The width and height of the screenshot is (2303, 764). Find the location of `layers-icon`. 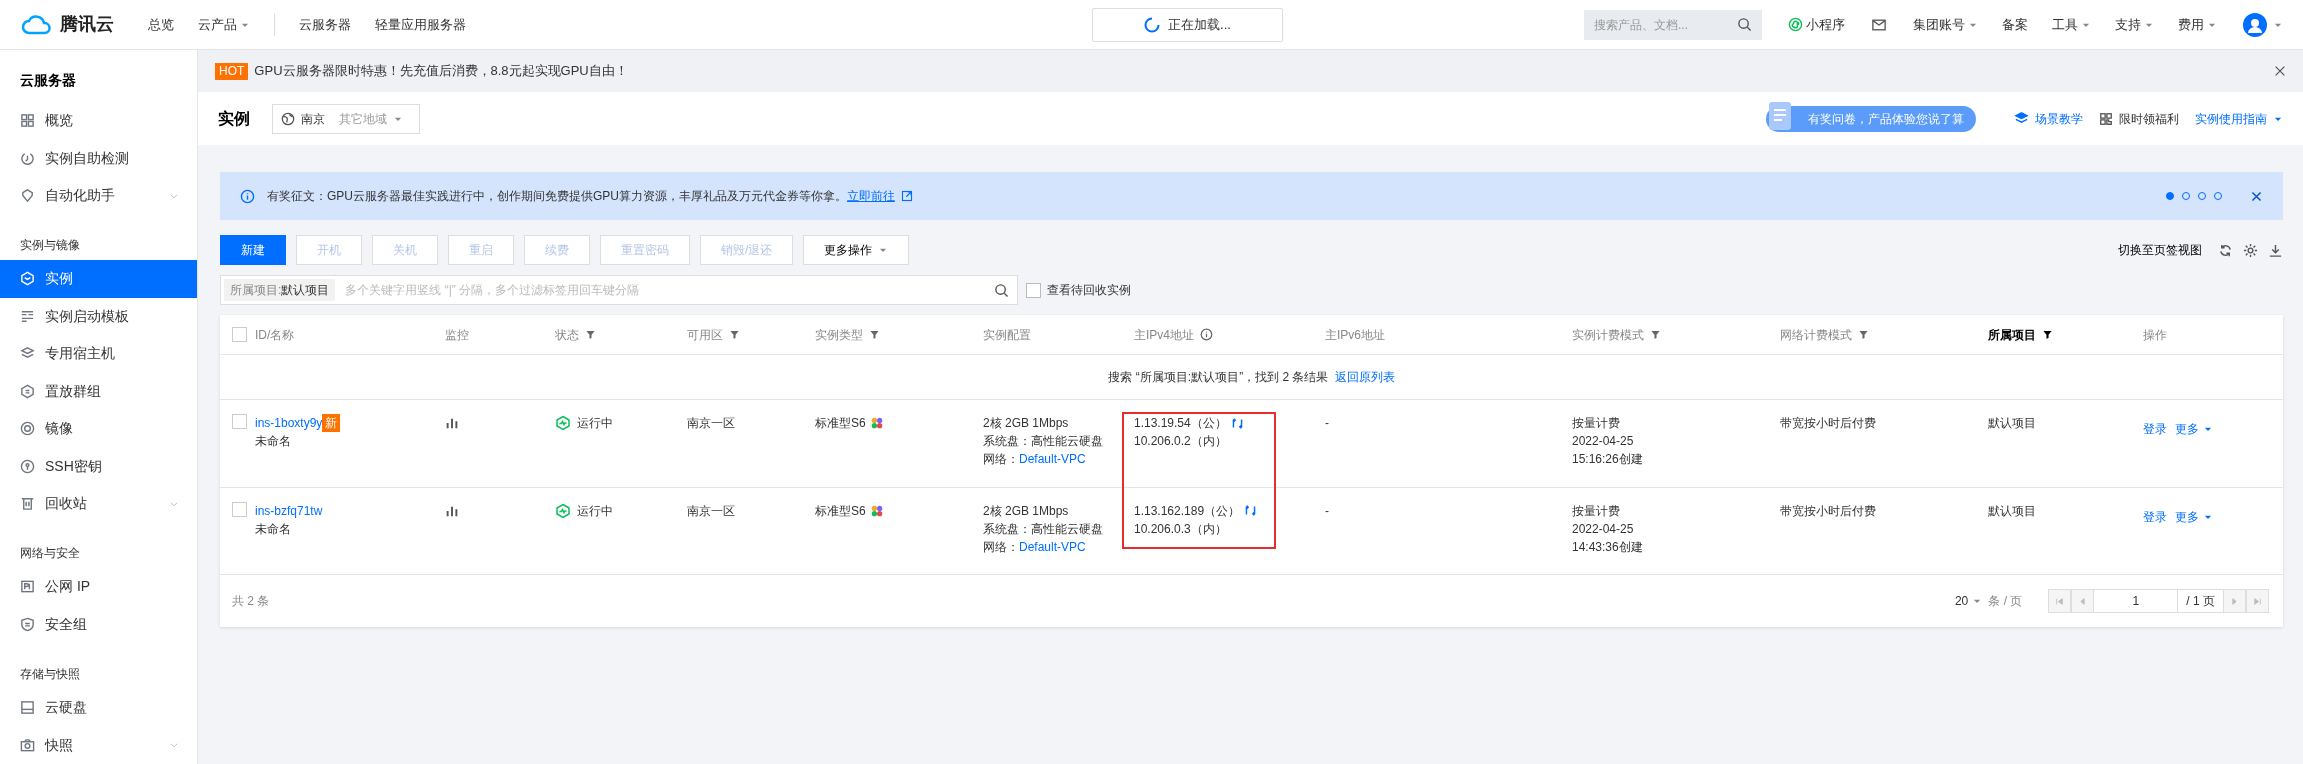

layers-icon is located at coordinates (2021, 118).